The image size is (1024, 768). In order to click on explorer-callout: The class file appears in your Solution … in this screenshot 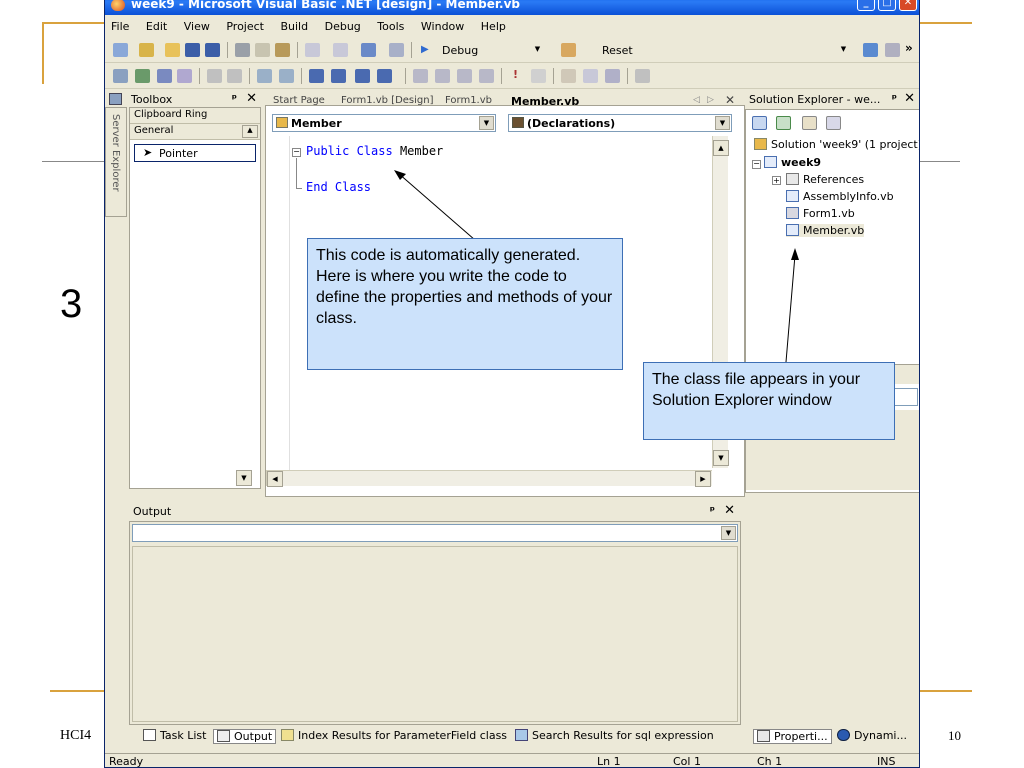, I will do `click(769, 401)`.